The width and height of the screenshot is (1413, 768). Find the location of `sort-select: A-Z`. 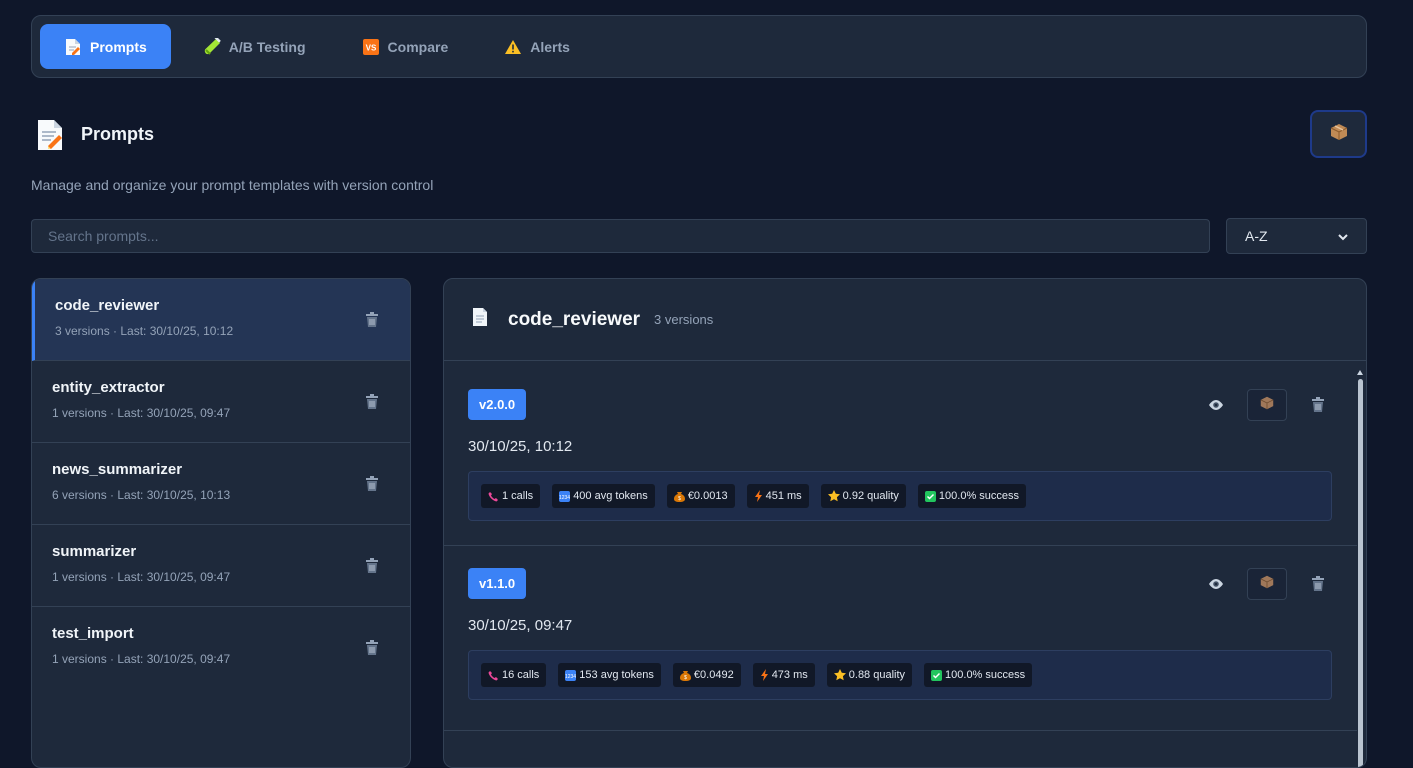

sort-select: A-Z is located at coordinates (1296, 236).